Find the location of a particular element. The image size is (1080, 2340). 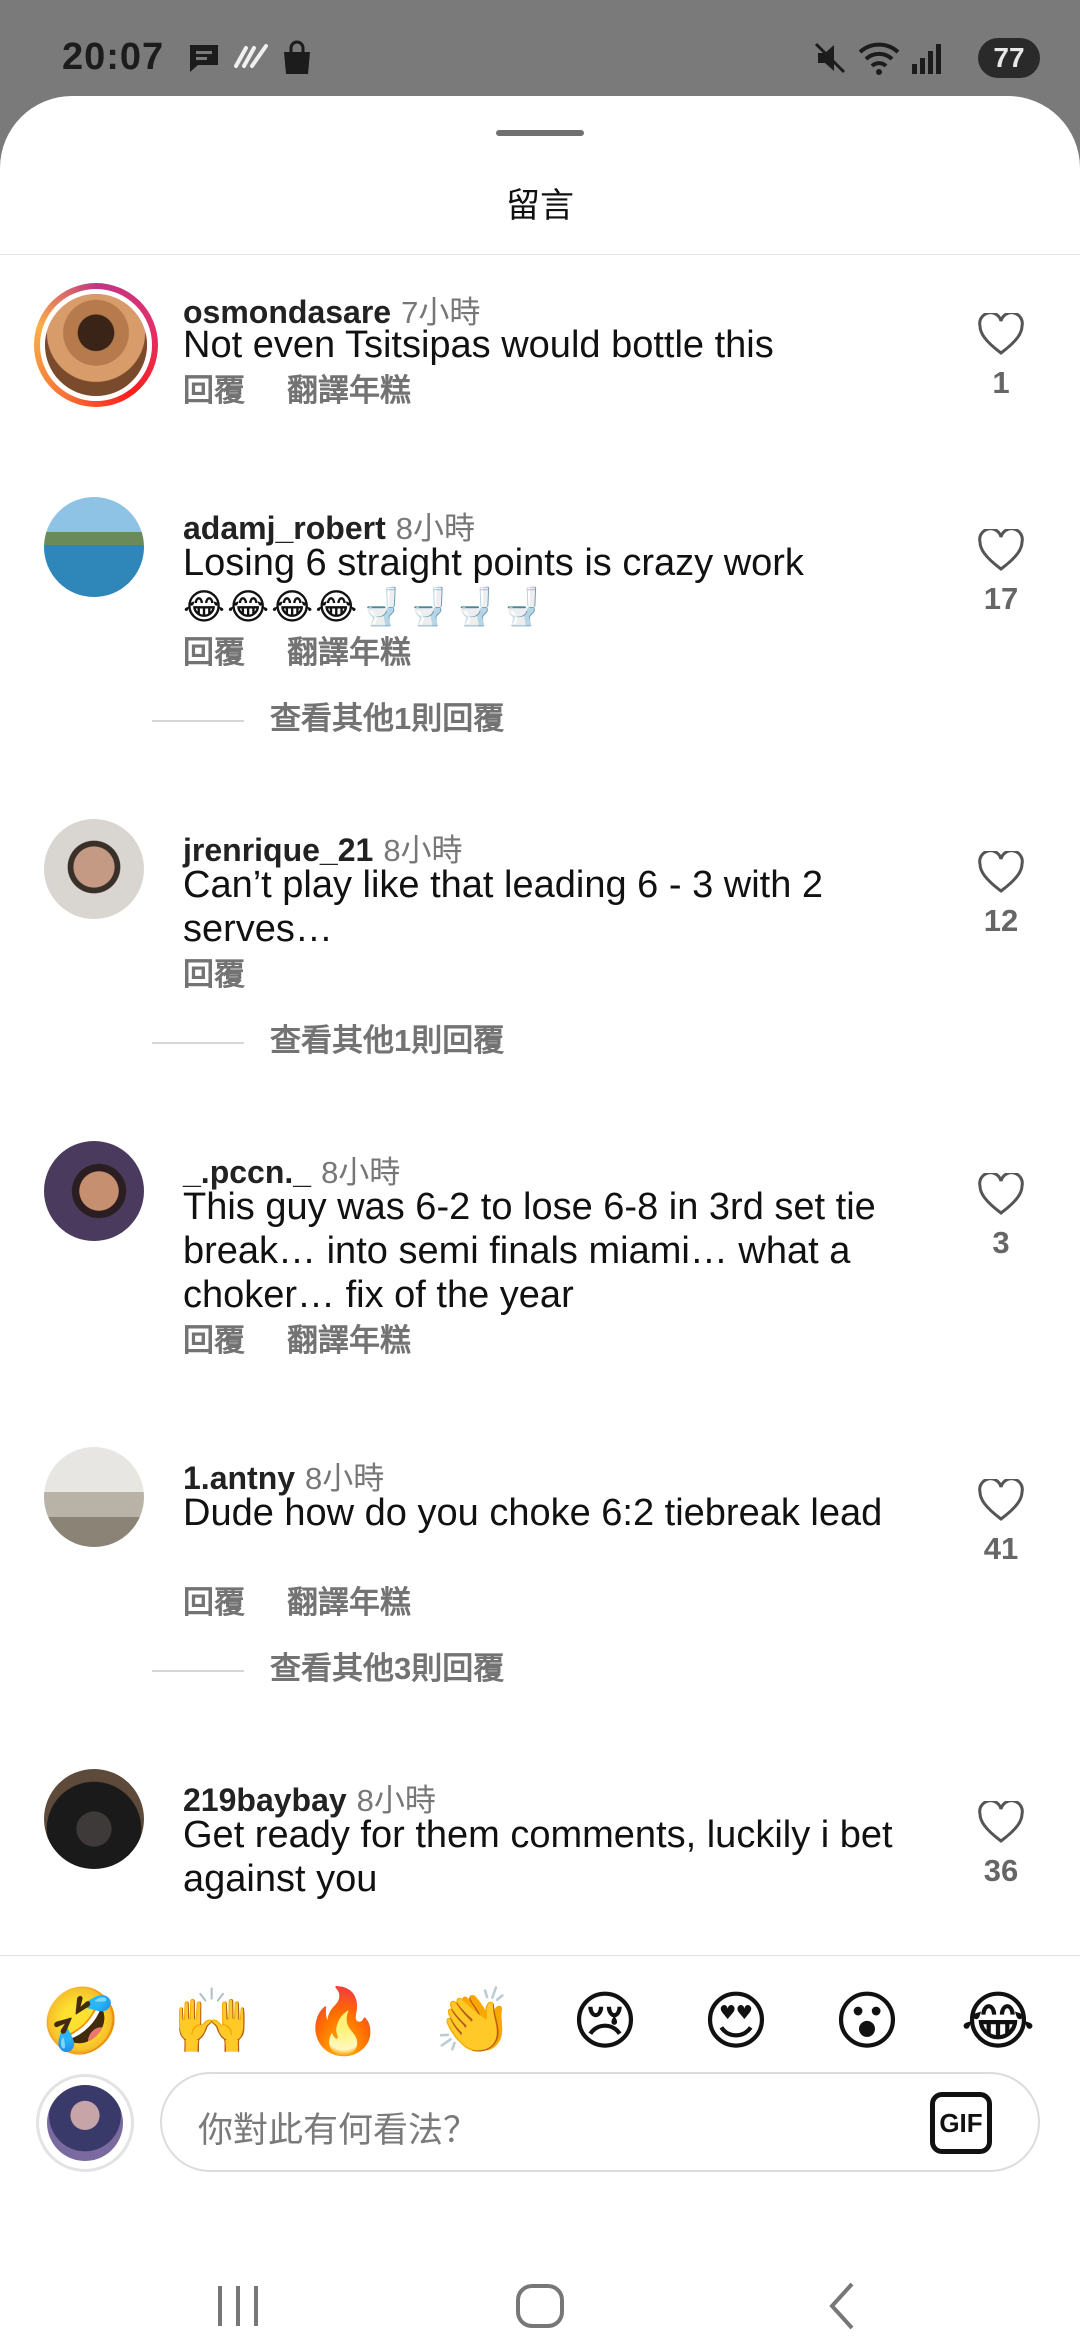

wifi-icon is located at coordinates (879, 58).